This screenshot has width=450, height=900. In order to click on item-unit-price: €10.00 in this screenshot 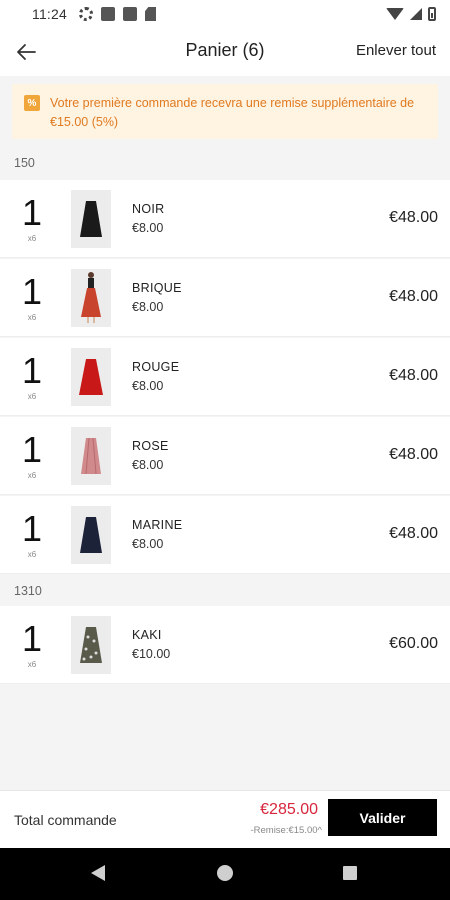, I will do `click(151, 654)`.